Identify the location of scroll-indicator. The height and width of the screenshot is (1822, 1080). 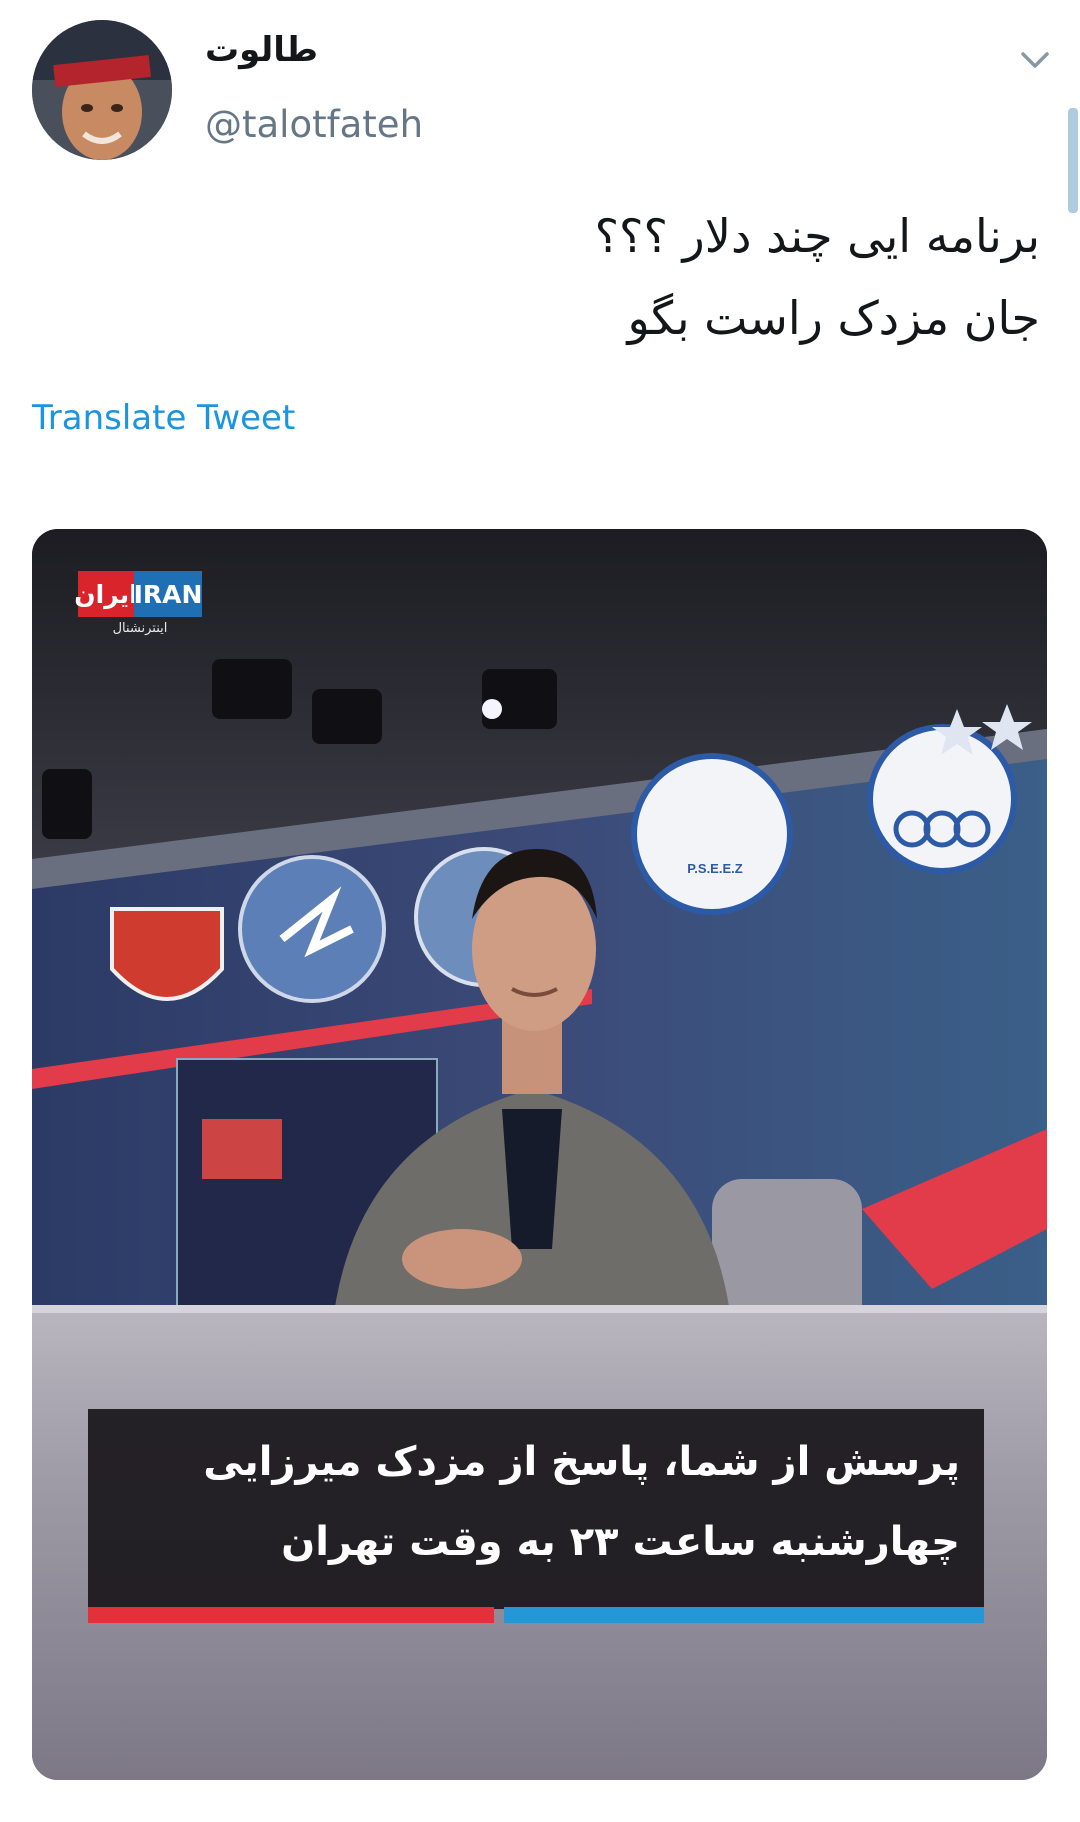
(1073, 160).